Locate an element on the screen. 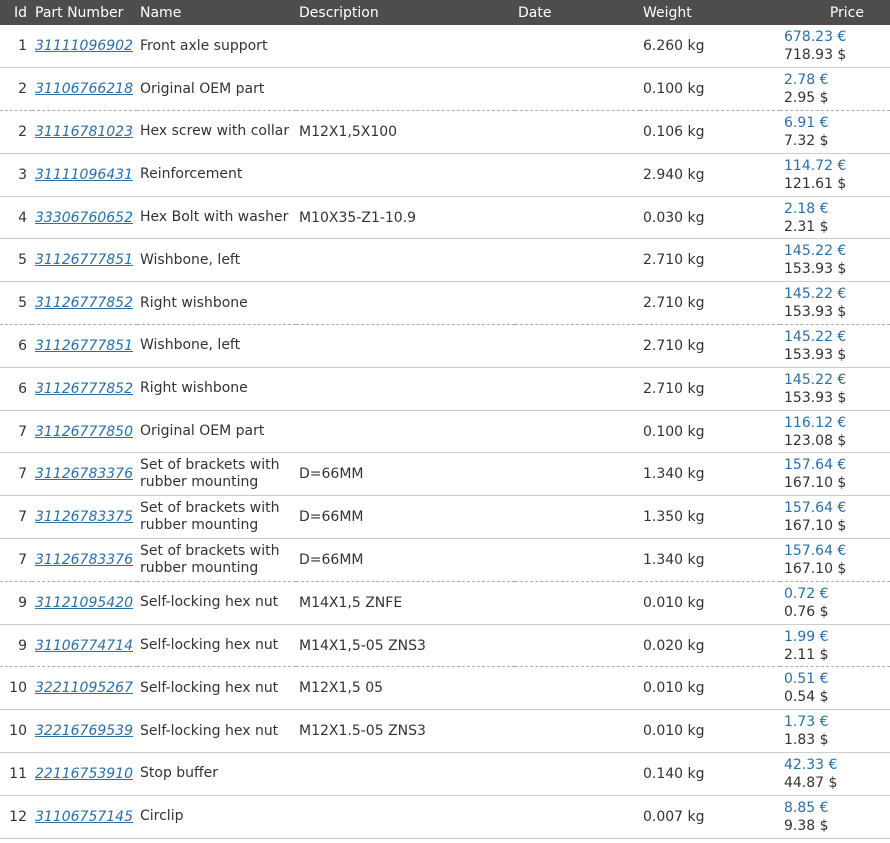 The width and height of the screenshot is (890, 843). price-cell: 2.18 €2.31 $ is located at coordinates (835, 217).